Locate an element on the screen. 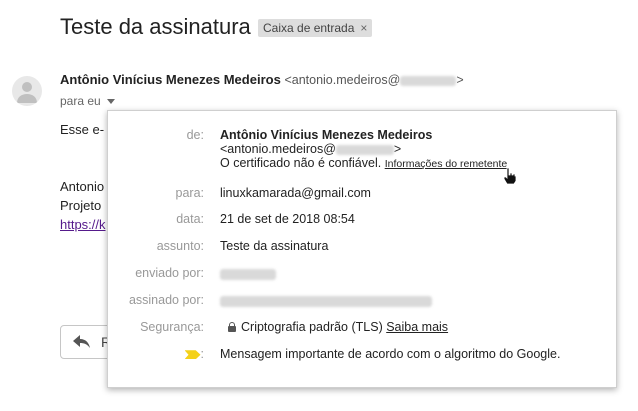 Image resolution: width=638 pixels, height=411 pixels. to-value: linuxkamarada@gmail.com is located at coordinates (295, 193).